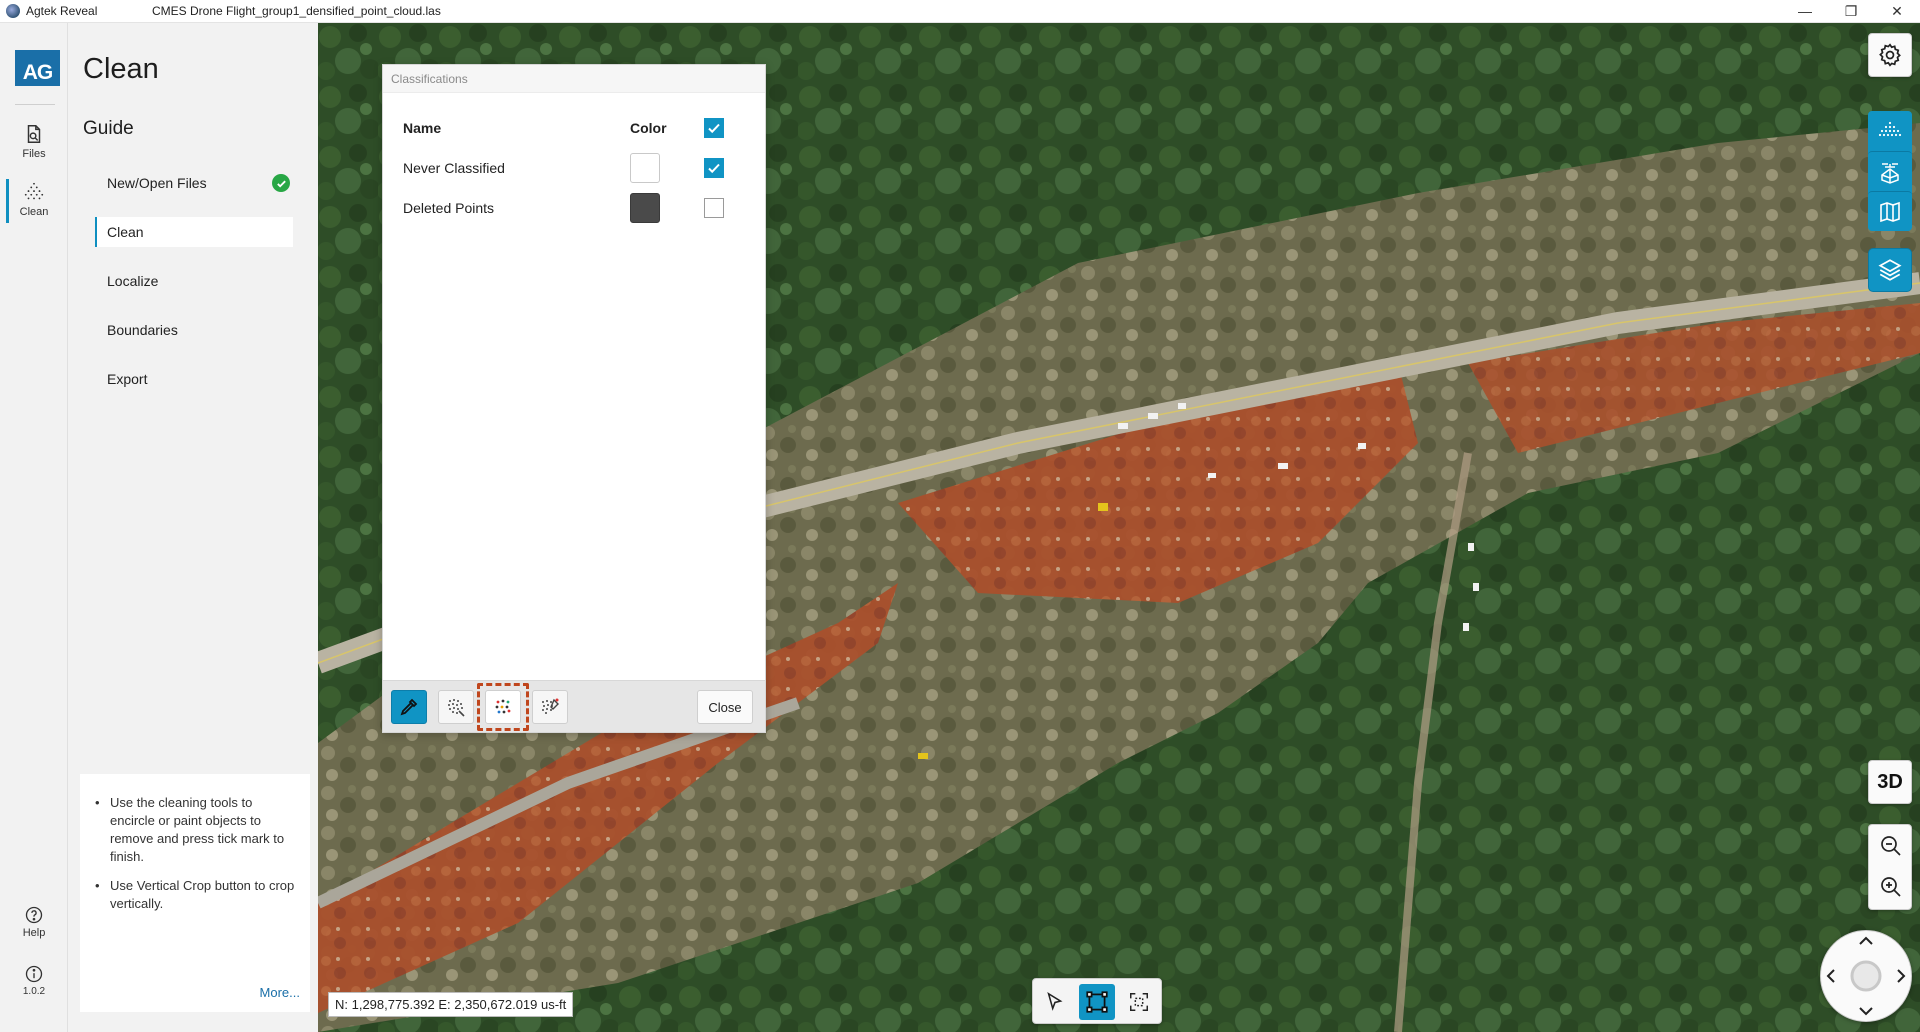 Image resolution: width=1920 pixels, height=1032 pixels. I want to click on rail-item-files: Files, so click(34, 141).